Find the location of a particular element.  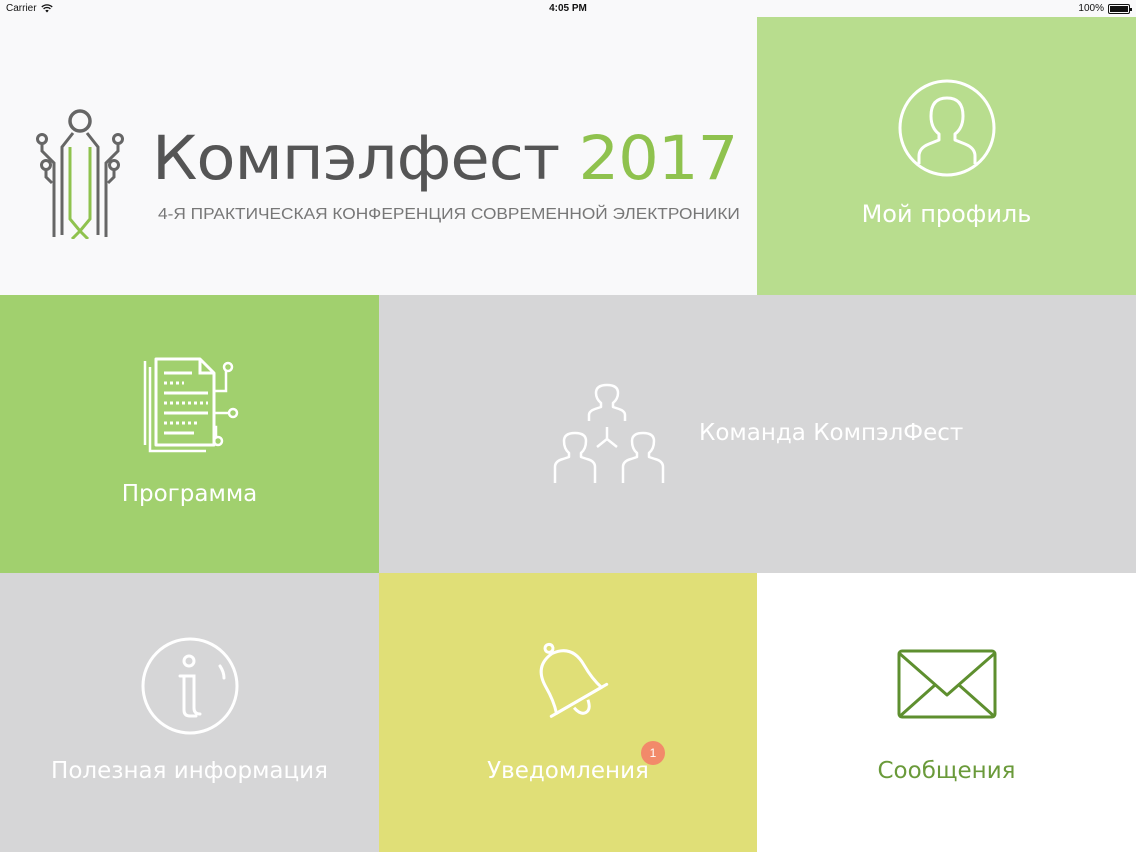

profile-tile: Мой профиль is located at coordinates (946, 156).